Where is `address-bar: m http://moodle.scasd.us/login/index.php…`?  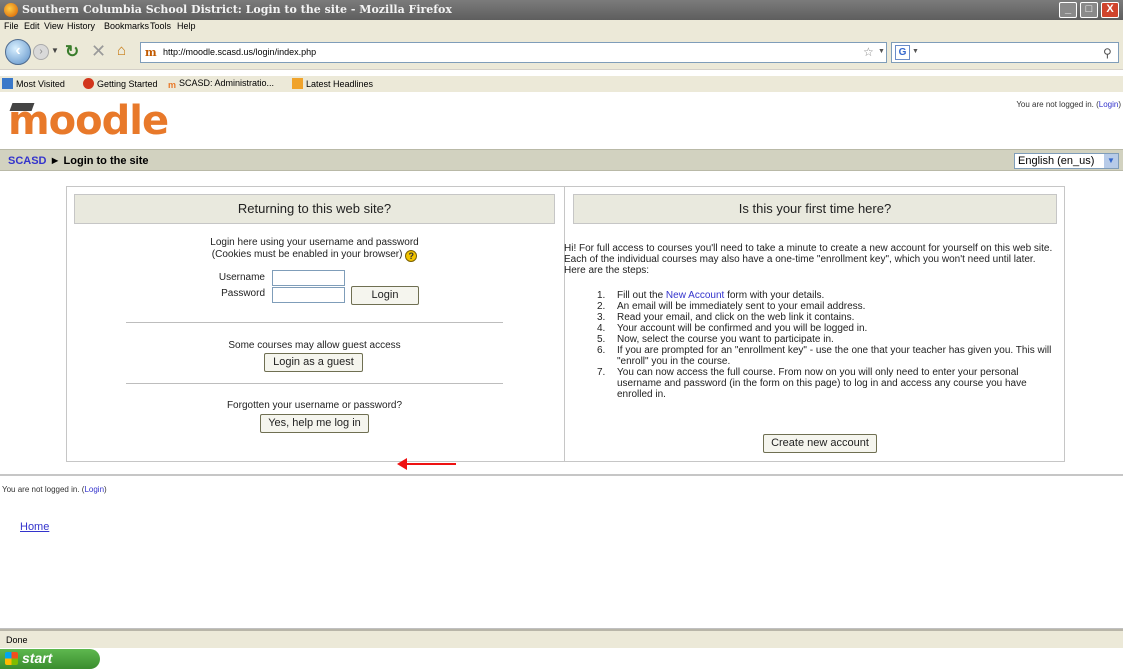
address-bar: m http://moodle.scasd.us/login/index.php… is located at coordinates (513, 52).